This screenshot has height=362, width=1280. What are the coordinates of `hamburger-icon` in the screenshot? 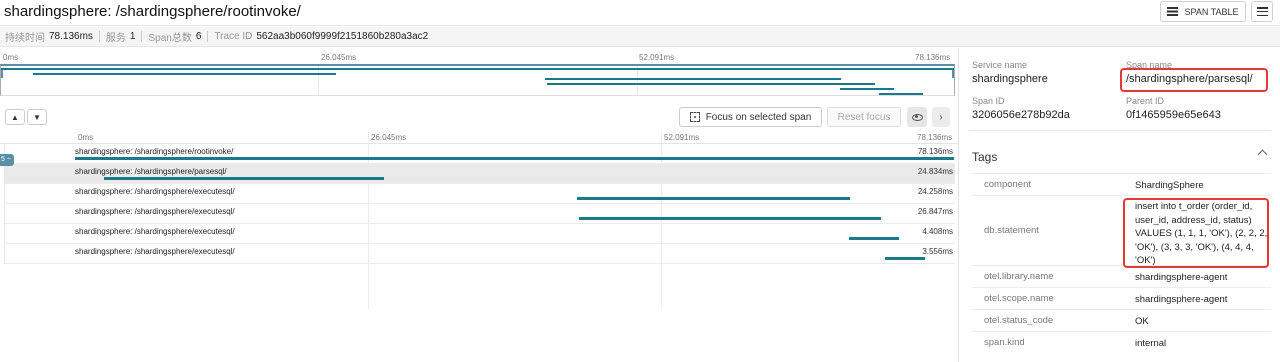 It's located at (1262, 11).